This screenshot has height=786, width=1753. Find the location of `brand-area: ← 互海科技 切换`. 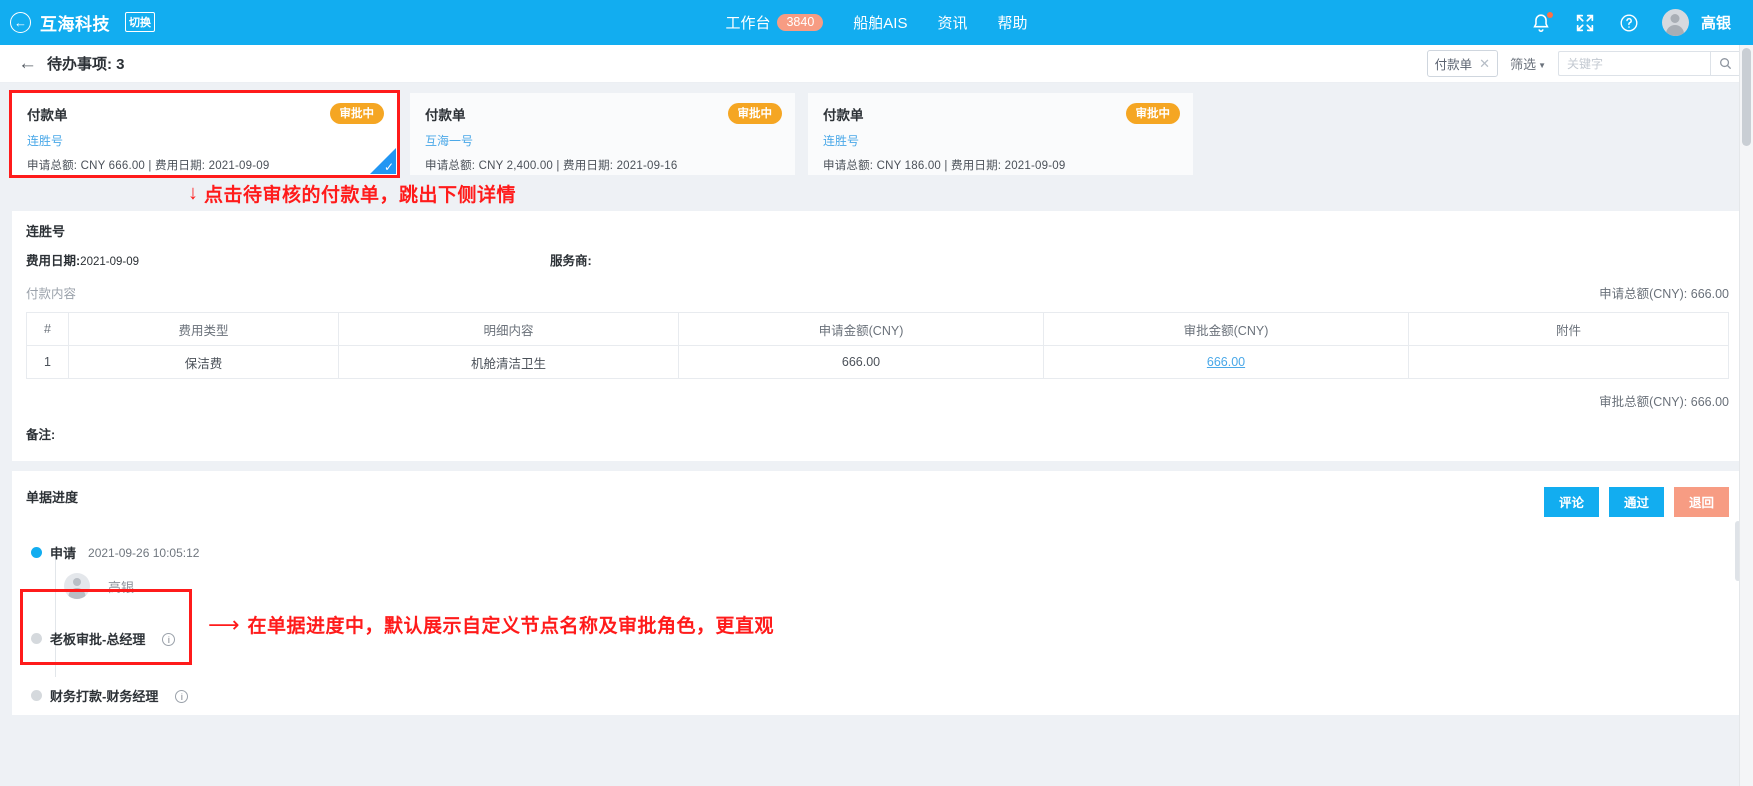

brand-area: ← 互海科技 切换 is located at coordinates (77, 22).